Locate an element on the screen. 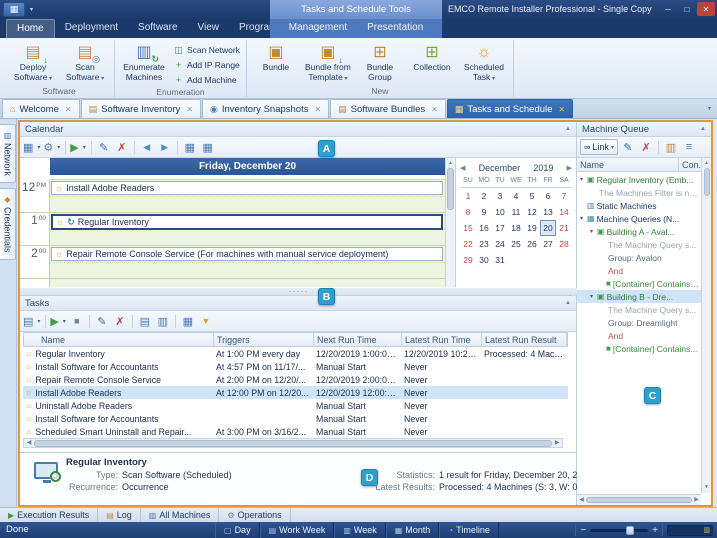 The image size is (717, 538). view-button: ▥ Week is located at coordinates (360, 530).